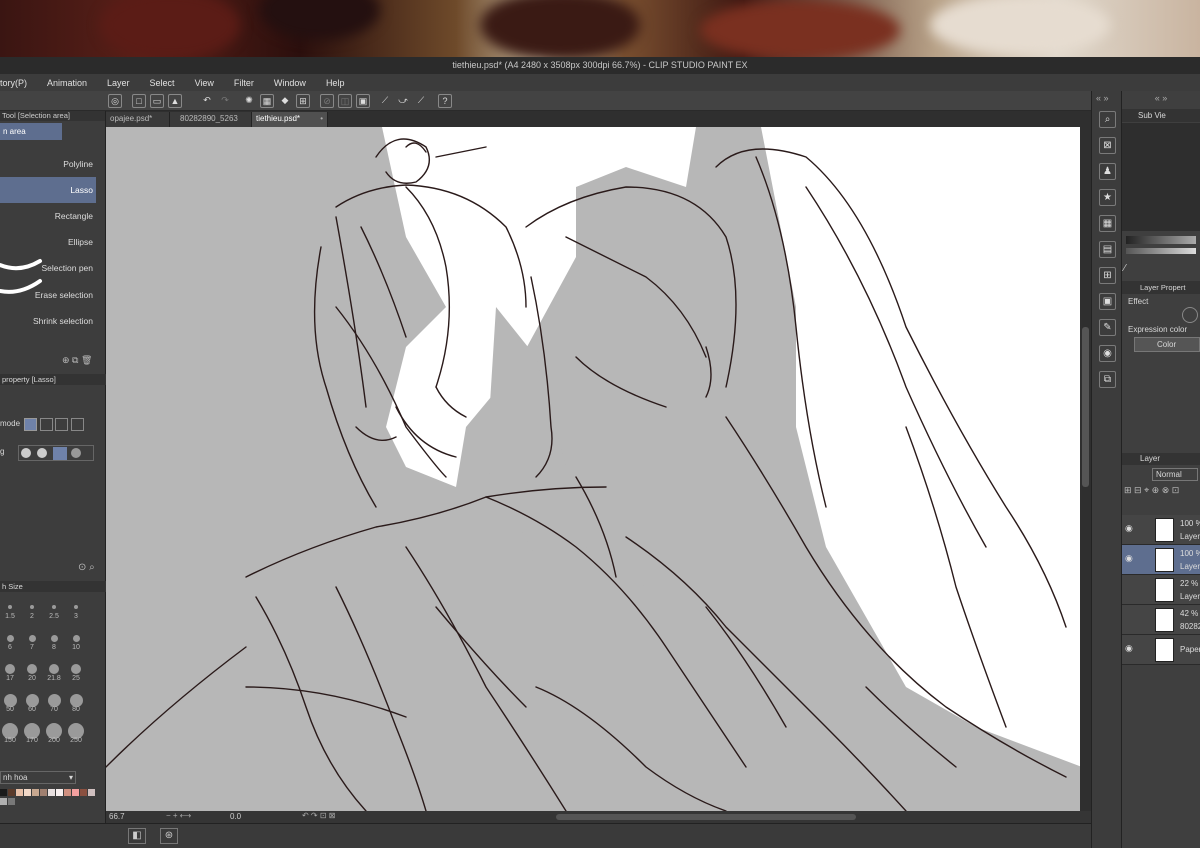 This screenshot has height=848, width=1200. What do you see at coordinates (175, 101) in the screenshot?
I see `save-icon: ▲` at bounding box center [175, 101].